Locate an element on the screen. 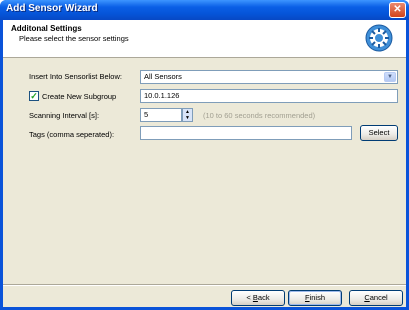 The height and width of the screenshot is (310, 409). title-bar: Add Sensor Wizard ✕ is located at coordinates (204, 10).